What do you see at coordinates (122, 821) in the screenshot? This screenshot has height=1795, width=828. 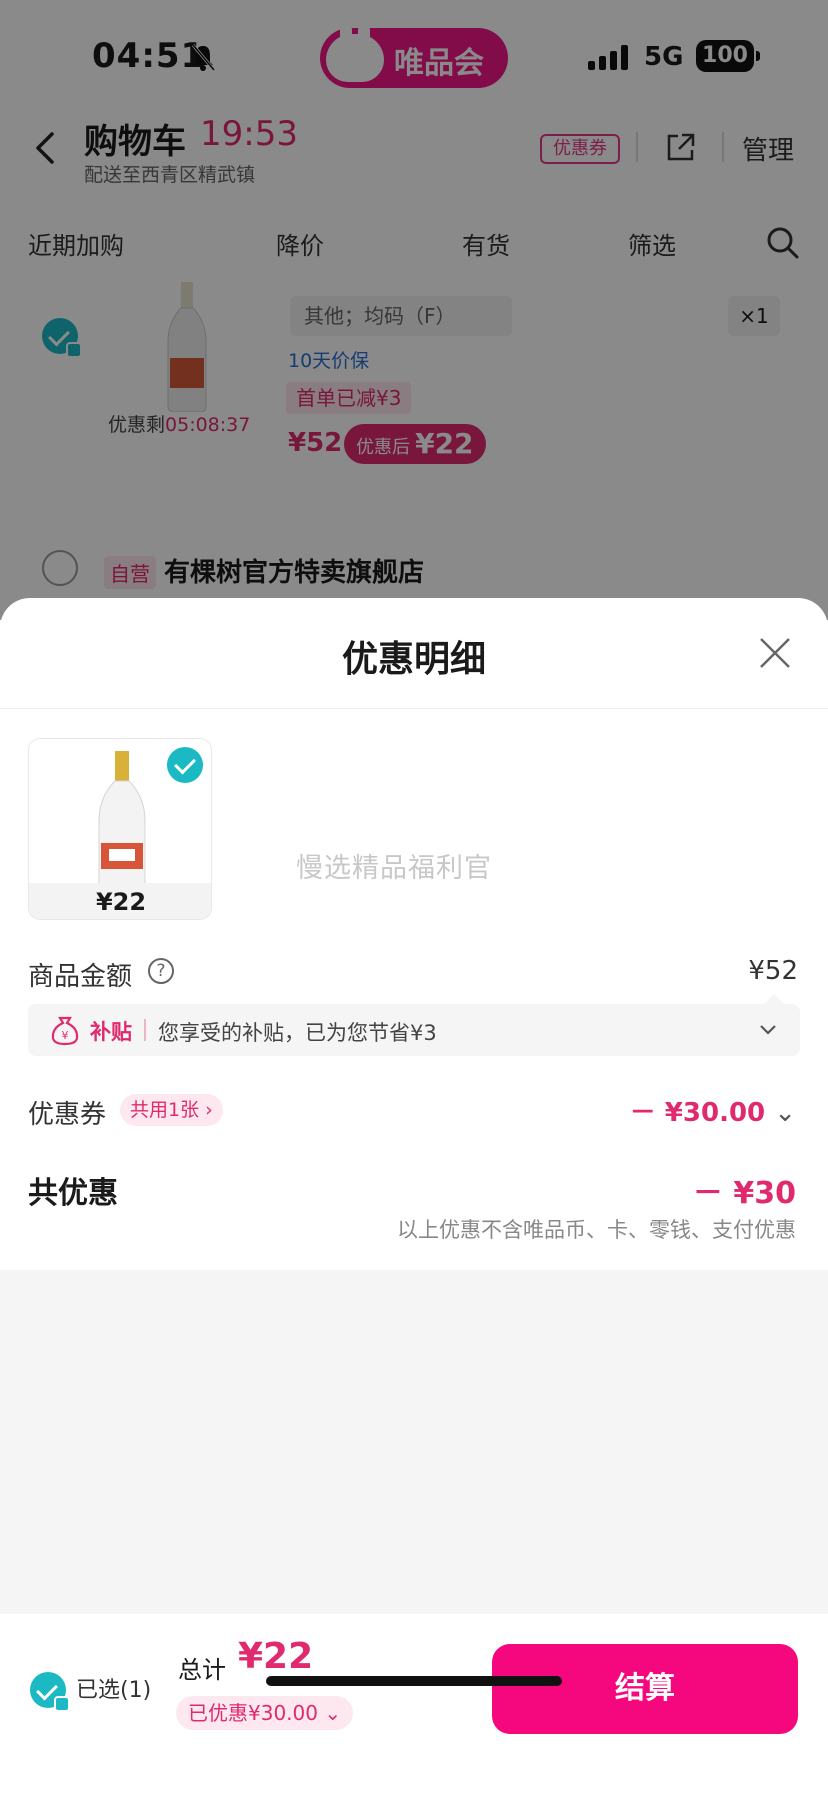 I see `product-image` at bounding box center [122, 821].